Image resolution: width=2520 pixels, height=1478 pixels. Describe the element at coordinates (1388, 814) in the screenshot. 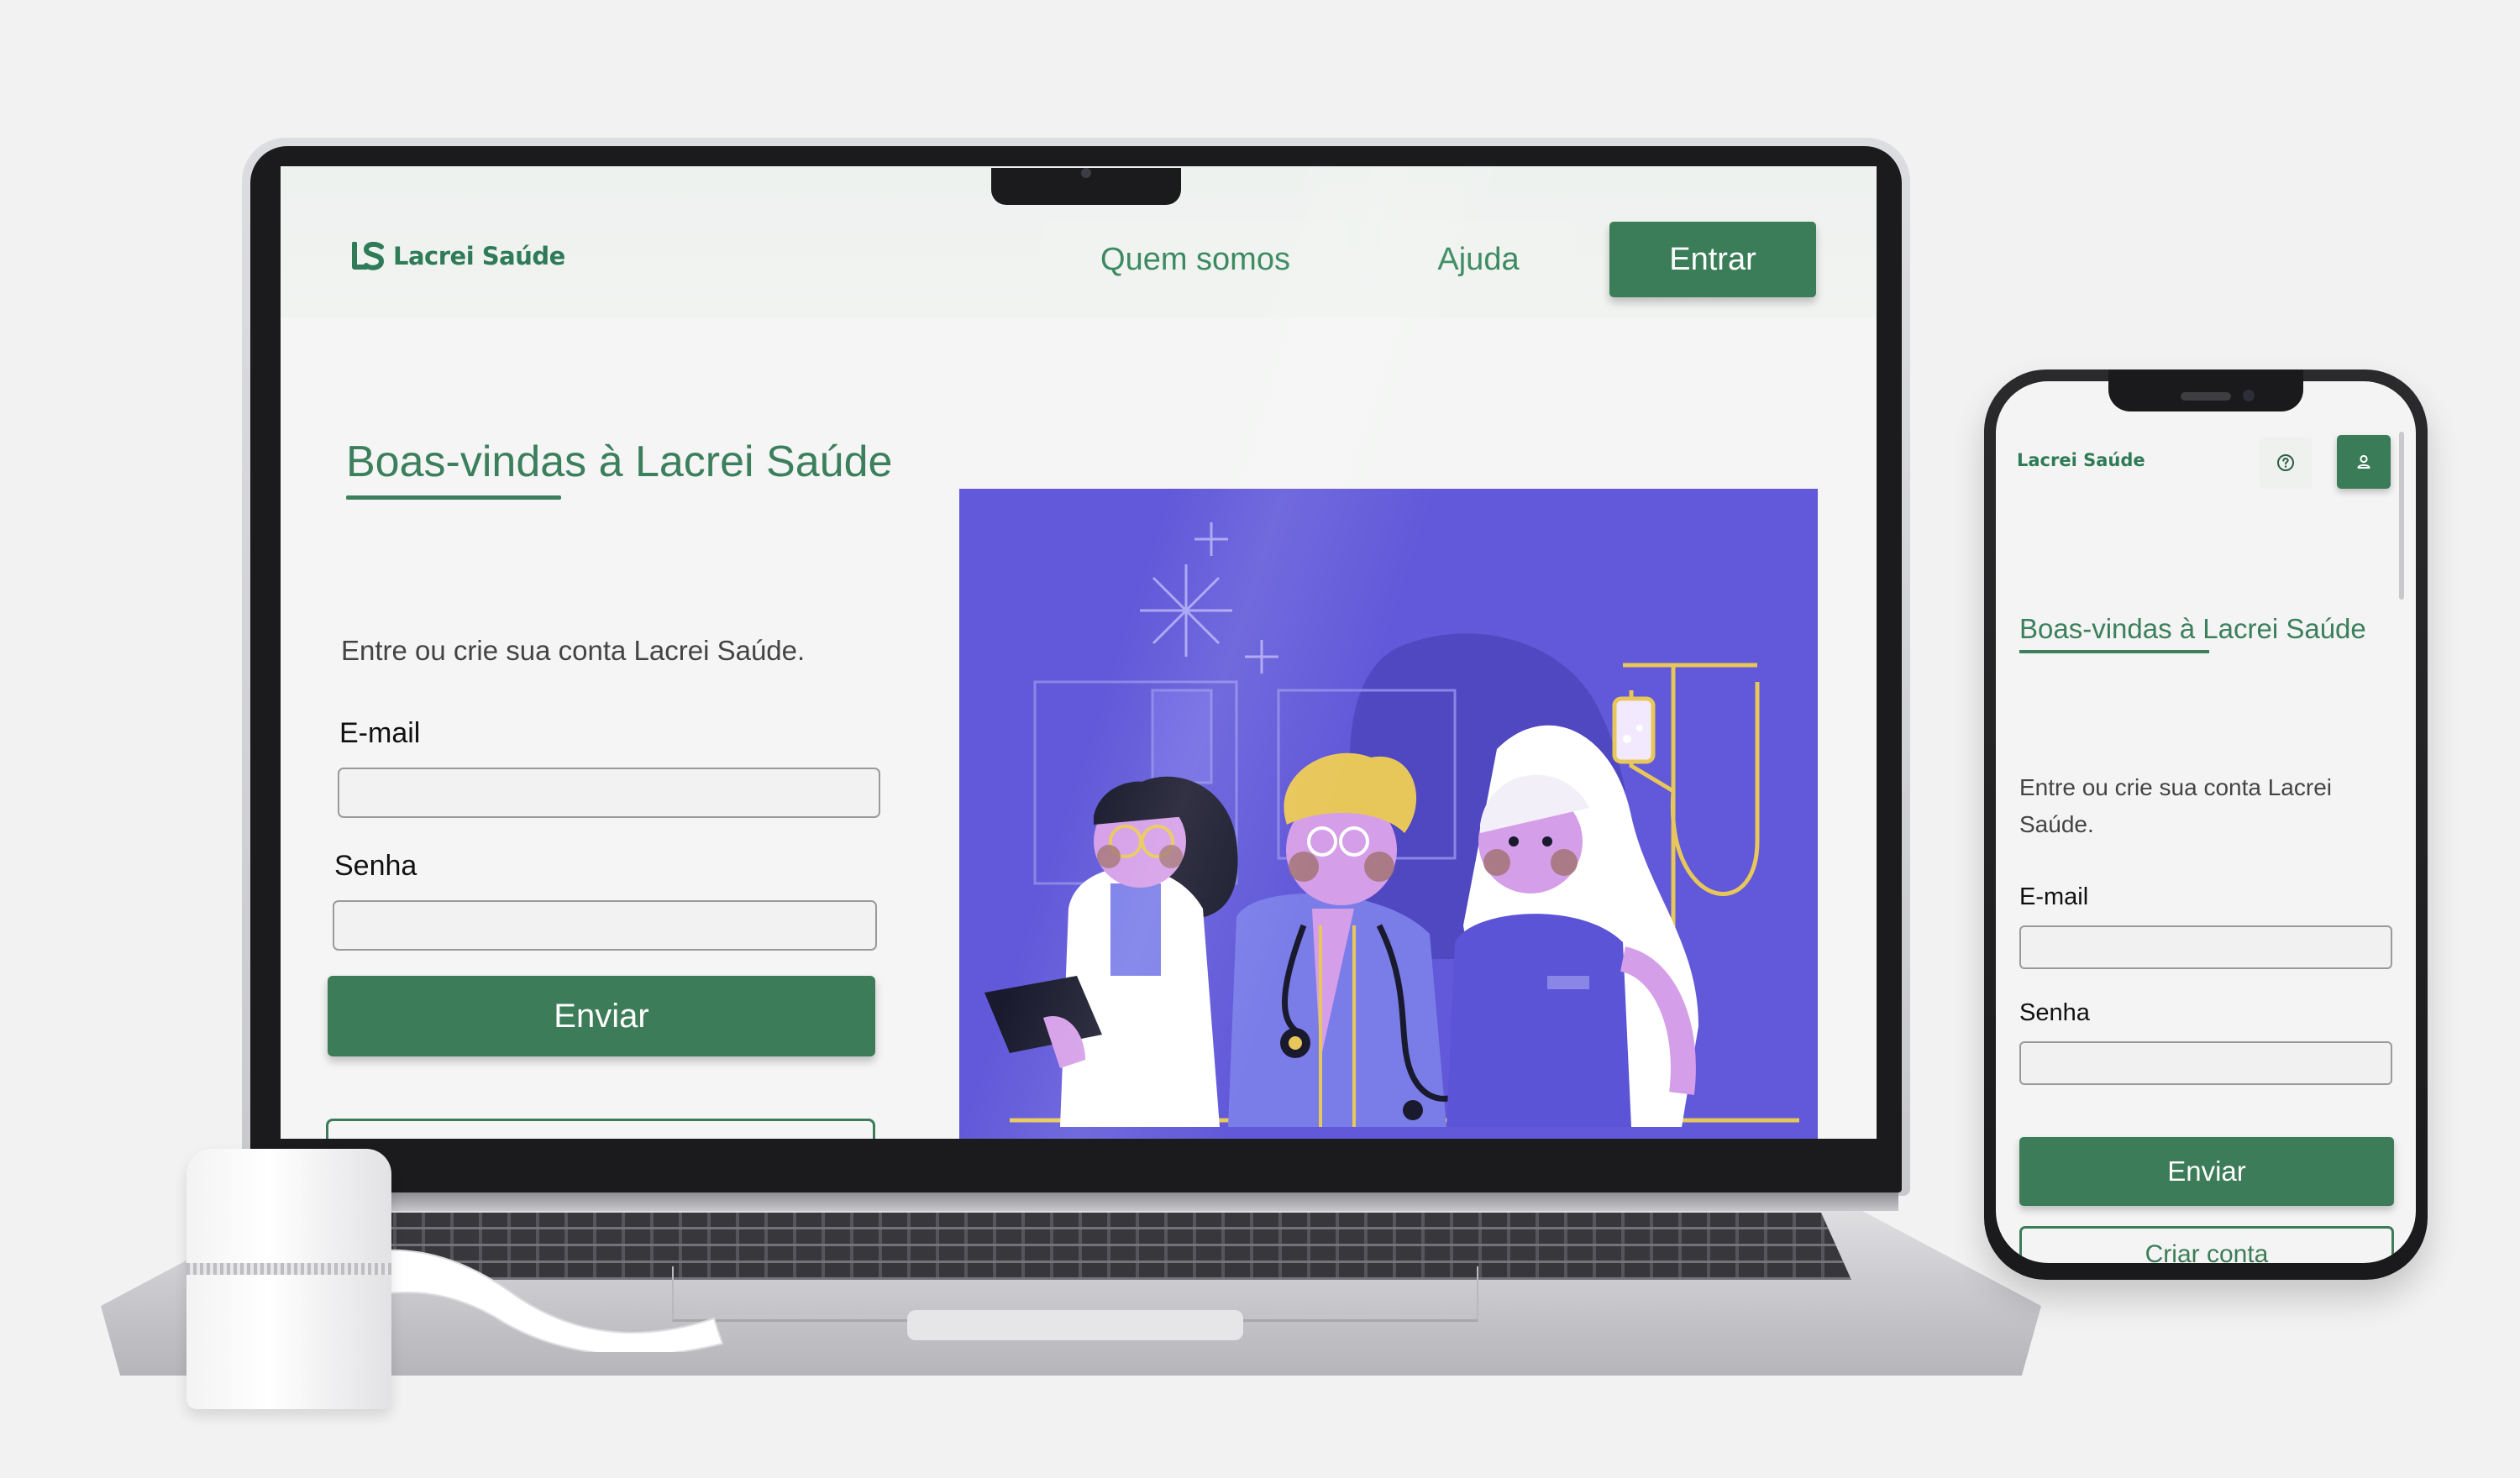

I see `doctors-illustration` at that location.